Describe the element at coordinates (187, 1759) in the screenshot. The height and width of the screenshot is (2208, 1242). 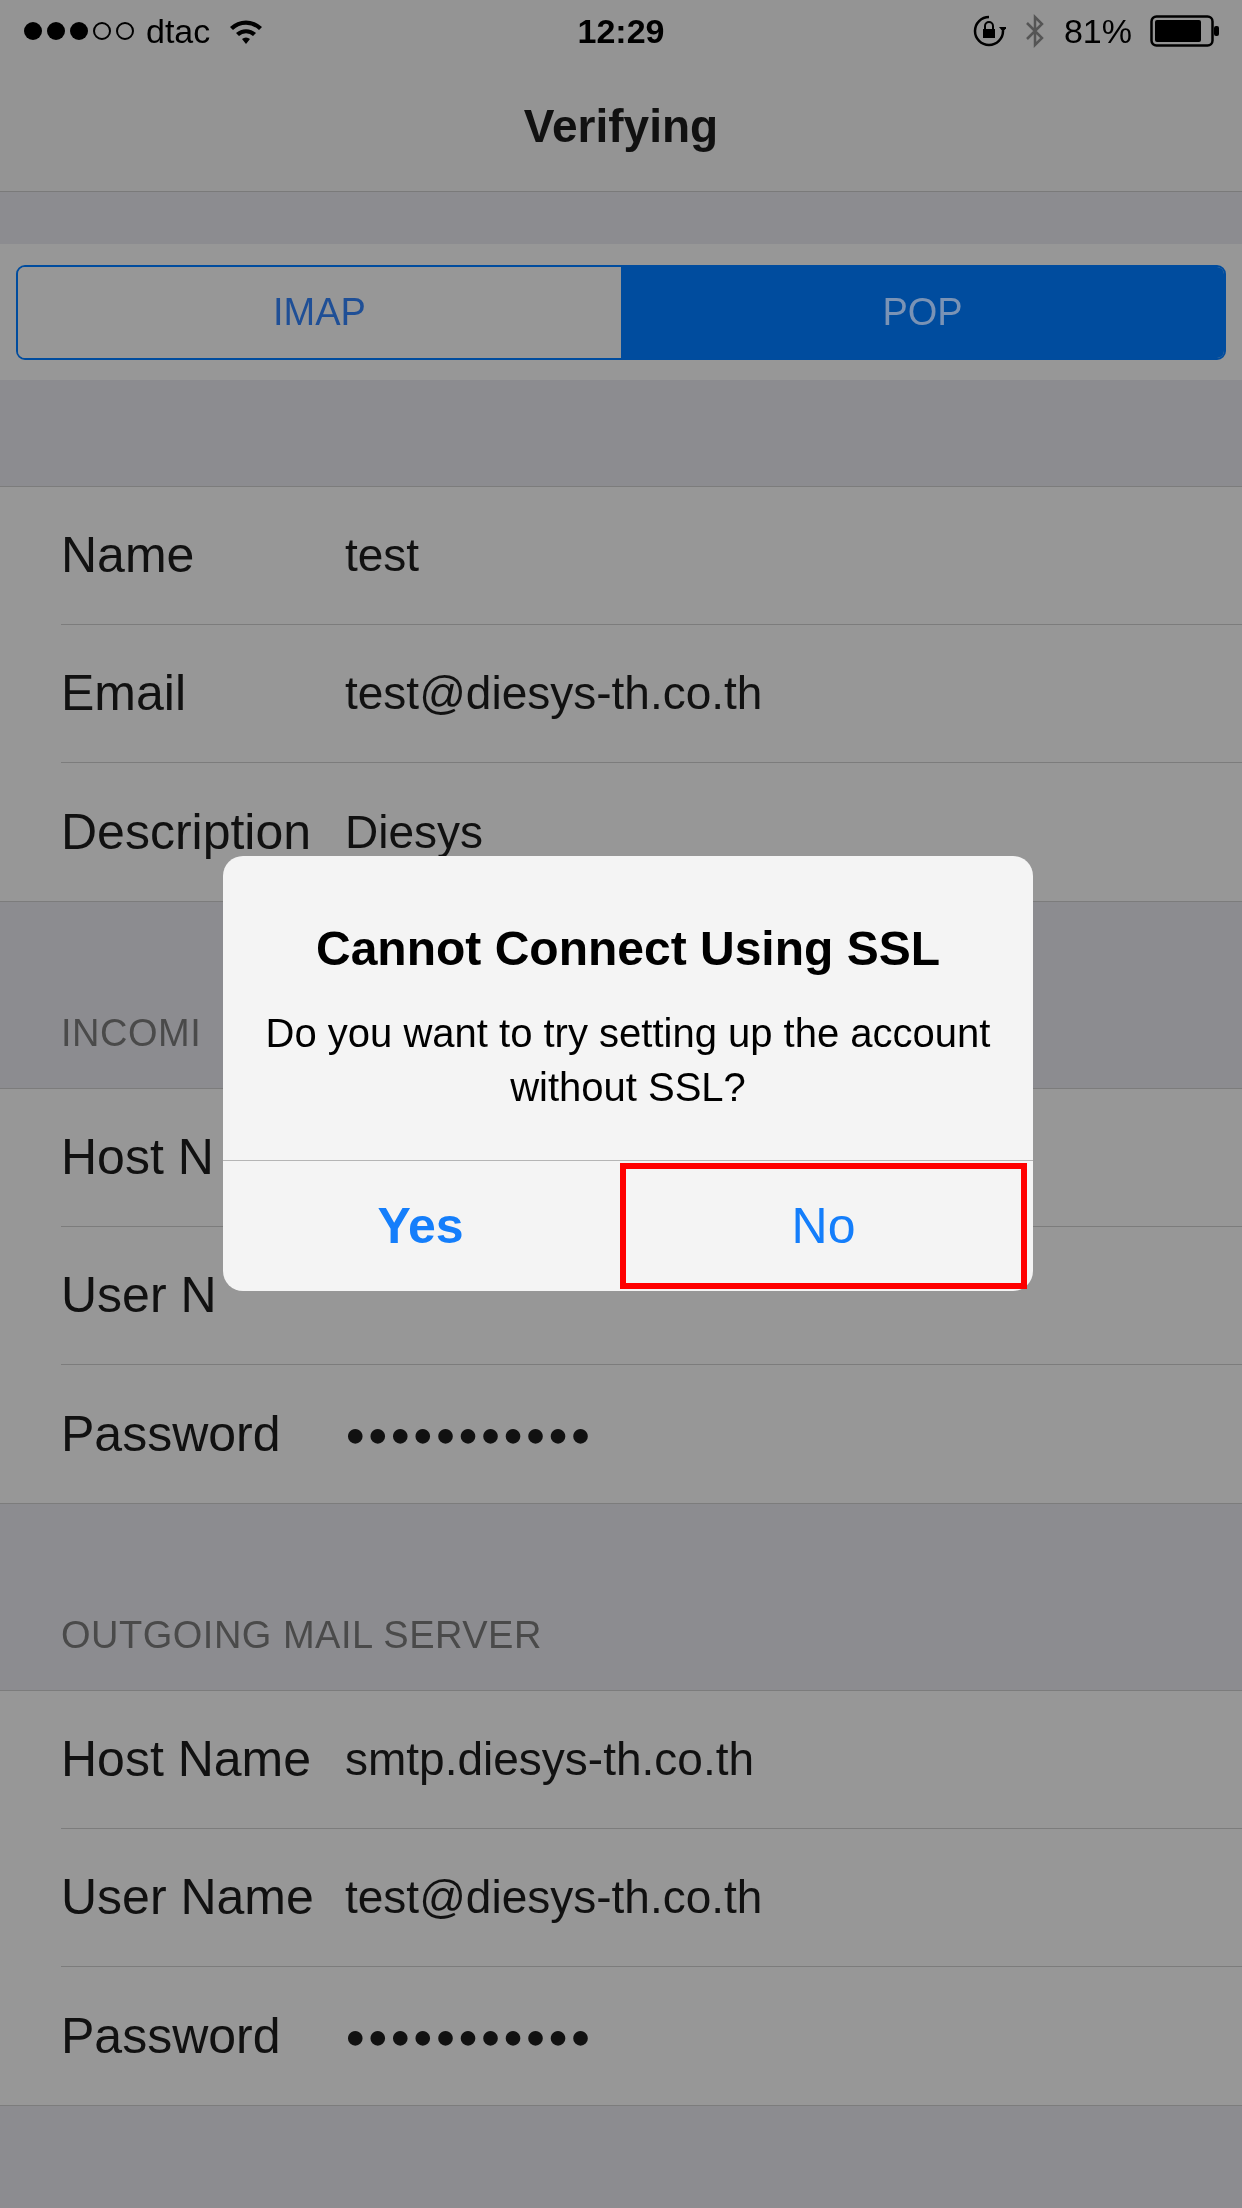
I see `field-label: Host Name` at that location.